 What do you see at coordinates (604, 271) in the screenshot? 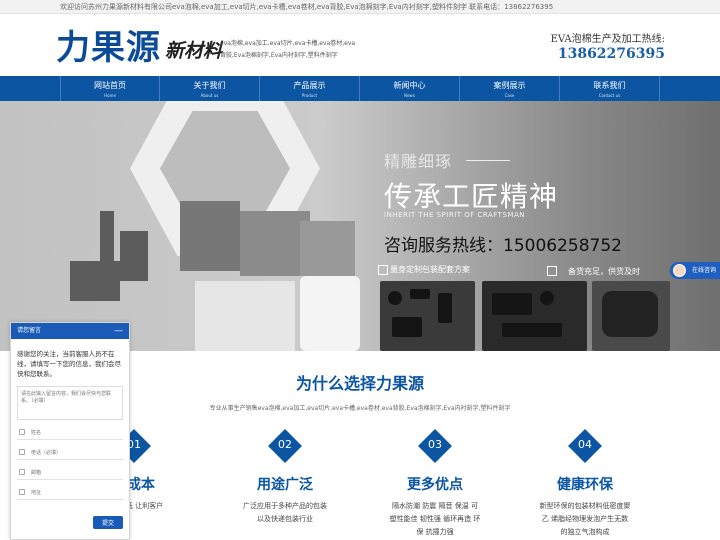
I see `banner-feature-stock: 备货充足，供货及时` at bounding box center [604, 271].